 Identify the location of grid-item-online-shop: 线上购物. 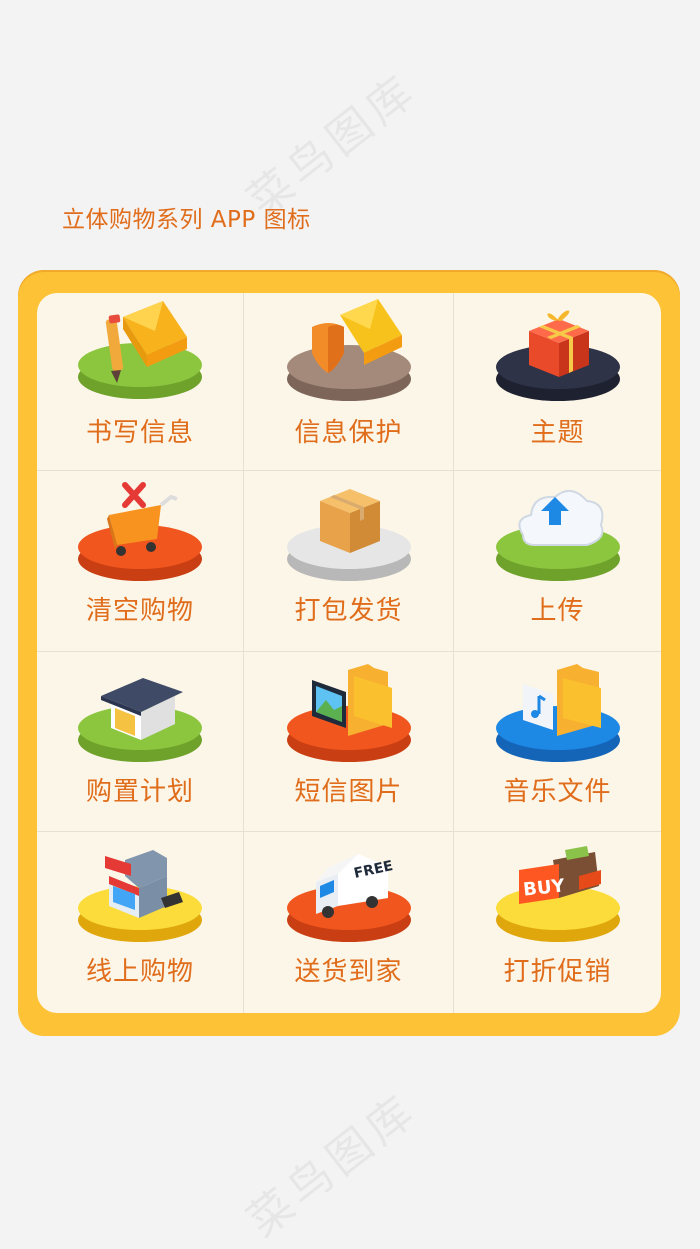
(140, 922).